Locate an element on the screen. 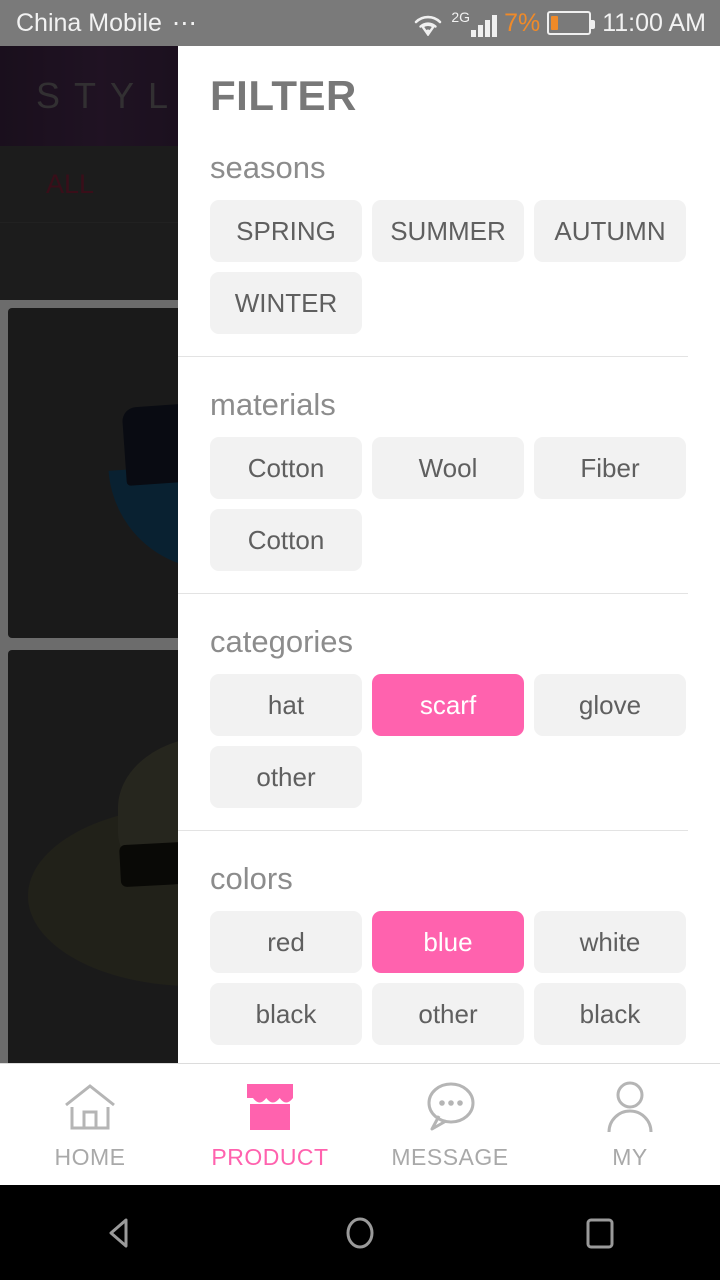 The image size is (720, 1280). chip-group-materials: Cotton Wool Fiber Cotton is located at coordinates (450, 504).